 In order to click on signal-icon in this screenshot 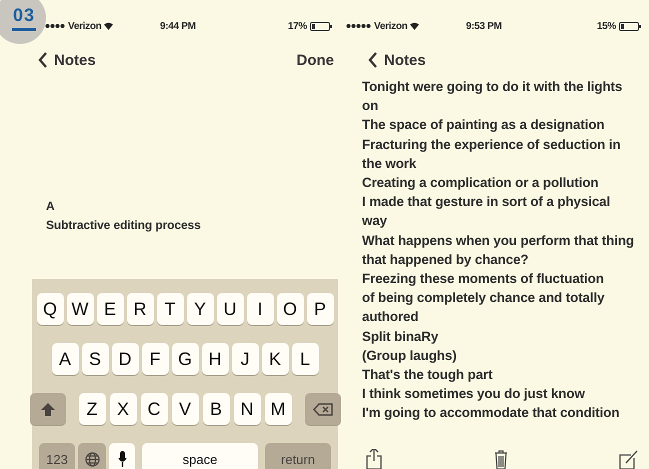, I will do `click(358, 26)`.